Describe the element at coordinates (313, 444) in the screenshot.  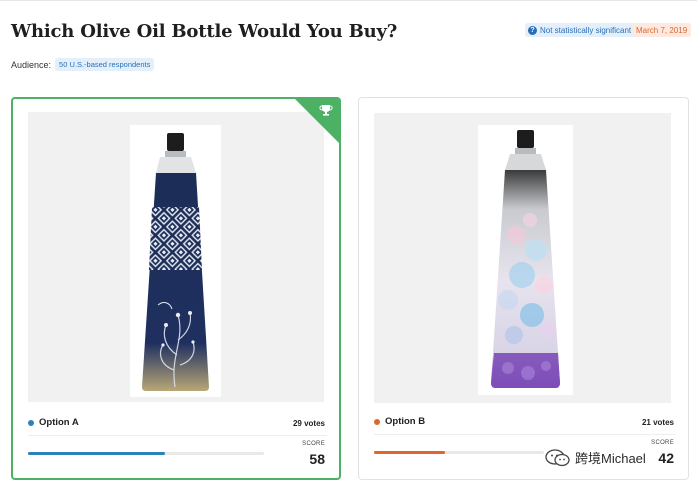
I see `option-a-score-label: SCORE` at that location.